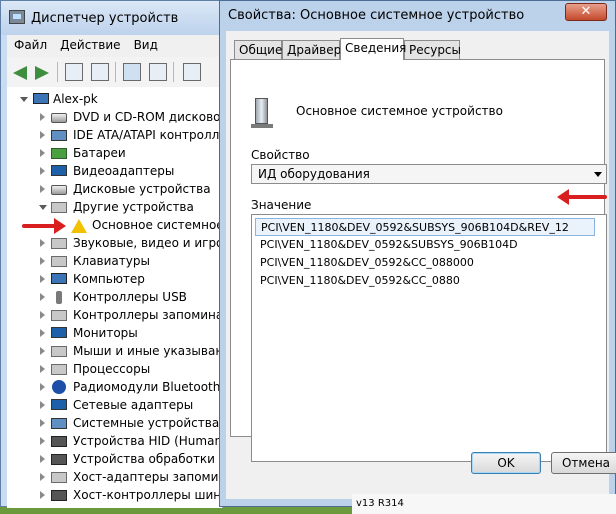  Describe the element at coordinates (59, 153) in the screenshot. I see `battery-icon` at that location.